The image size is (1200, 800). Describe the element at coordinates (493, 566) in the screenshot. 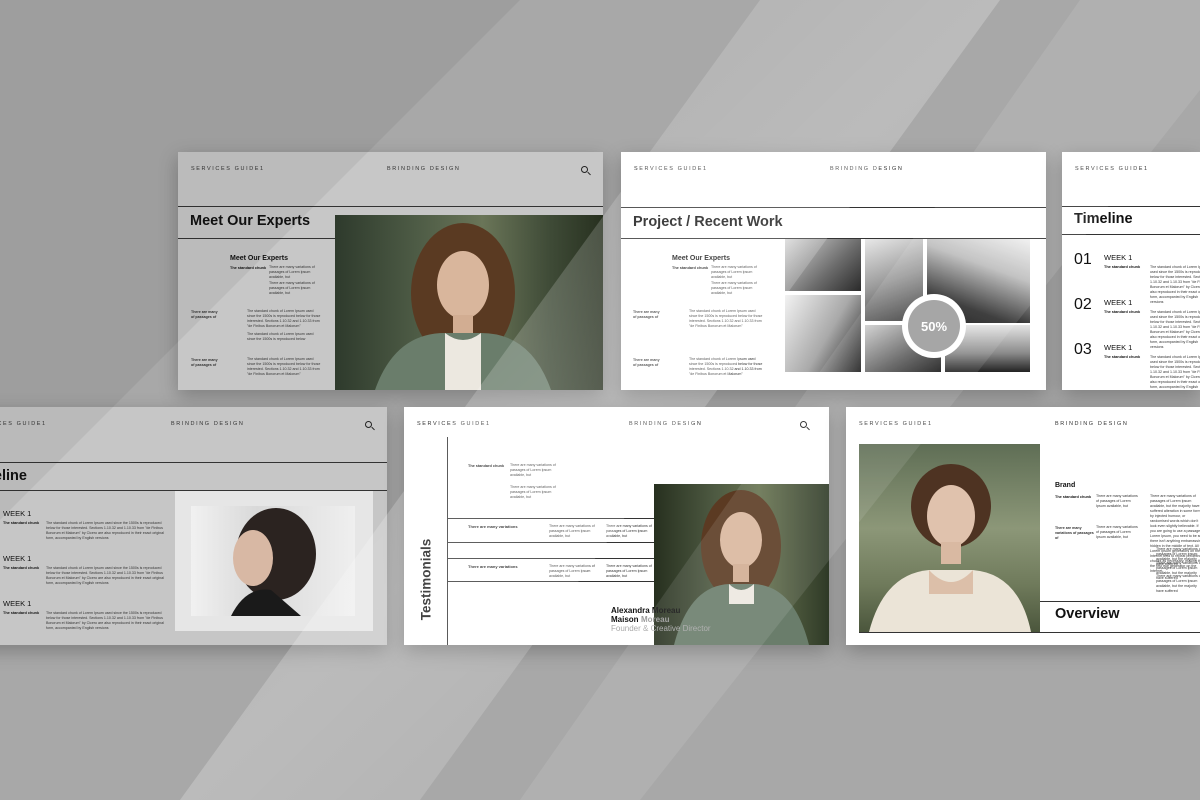

I see `testimonial-label-2: There are many variations` at that location.